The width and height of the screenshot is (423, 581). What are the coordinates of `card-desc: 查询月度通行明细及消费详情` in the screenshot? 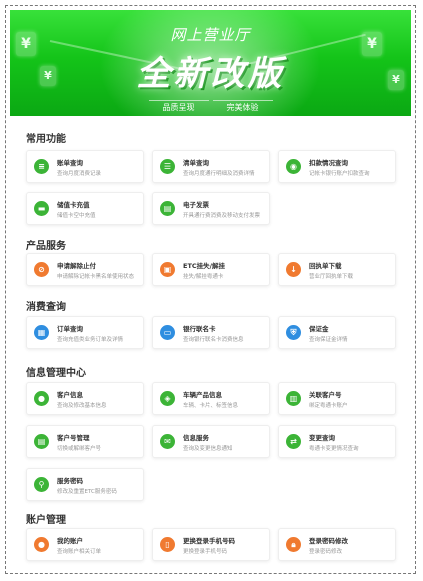 It's located at (219, 174).